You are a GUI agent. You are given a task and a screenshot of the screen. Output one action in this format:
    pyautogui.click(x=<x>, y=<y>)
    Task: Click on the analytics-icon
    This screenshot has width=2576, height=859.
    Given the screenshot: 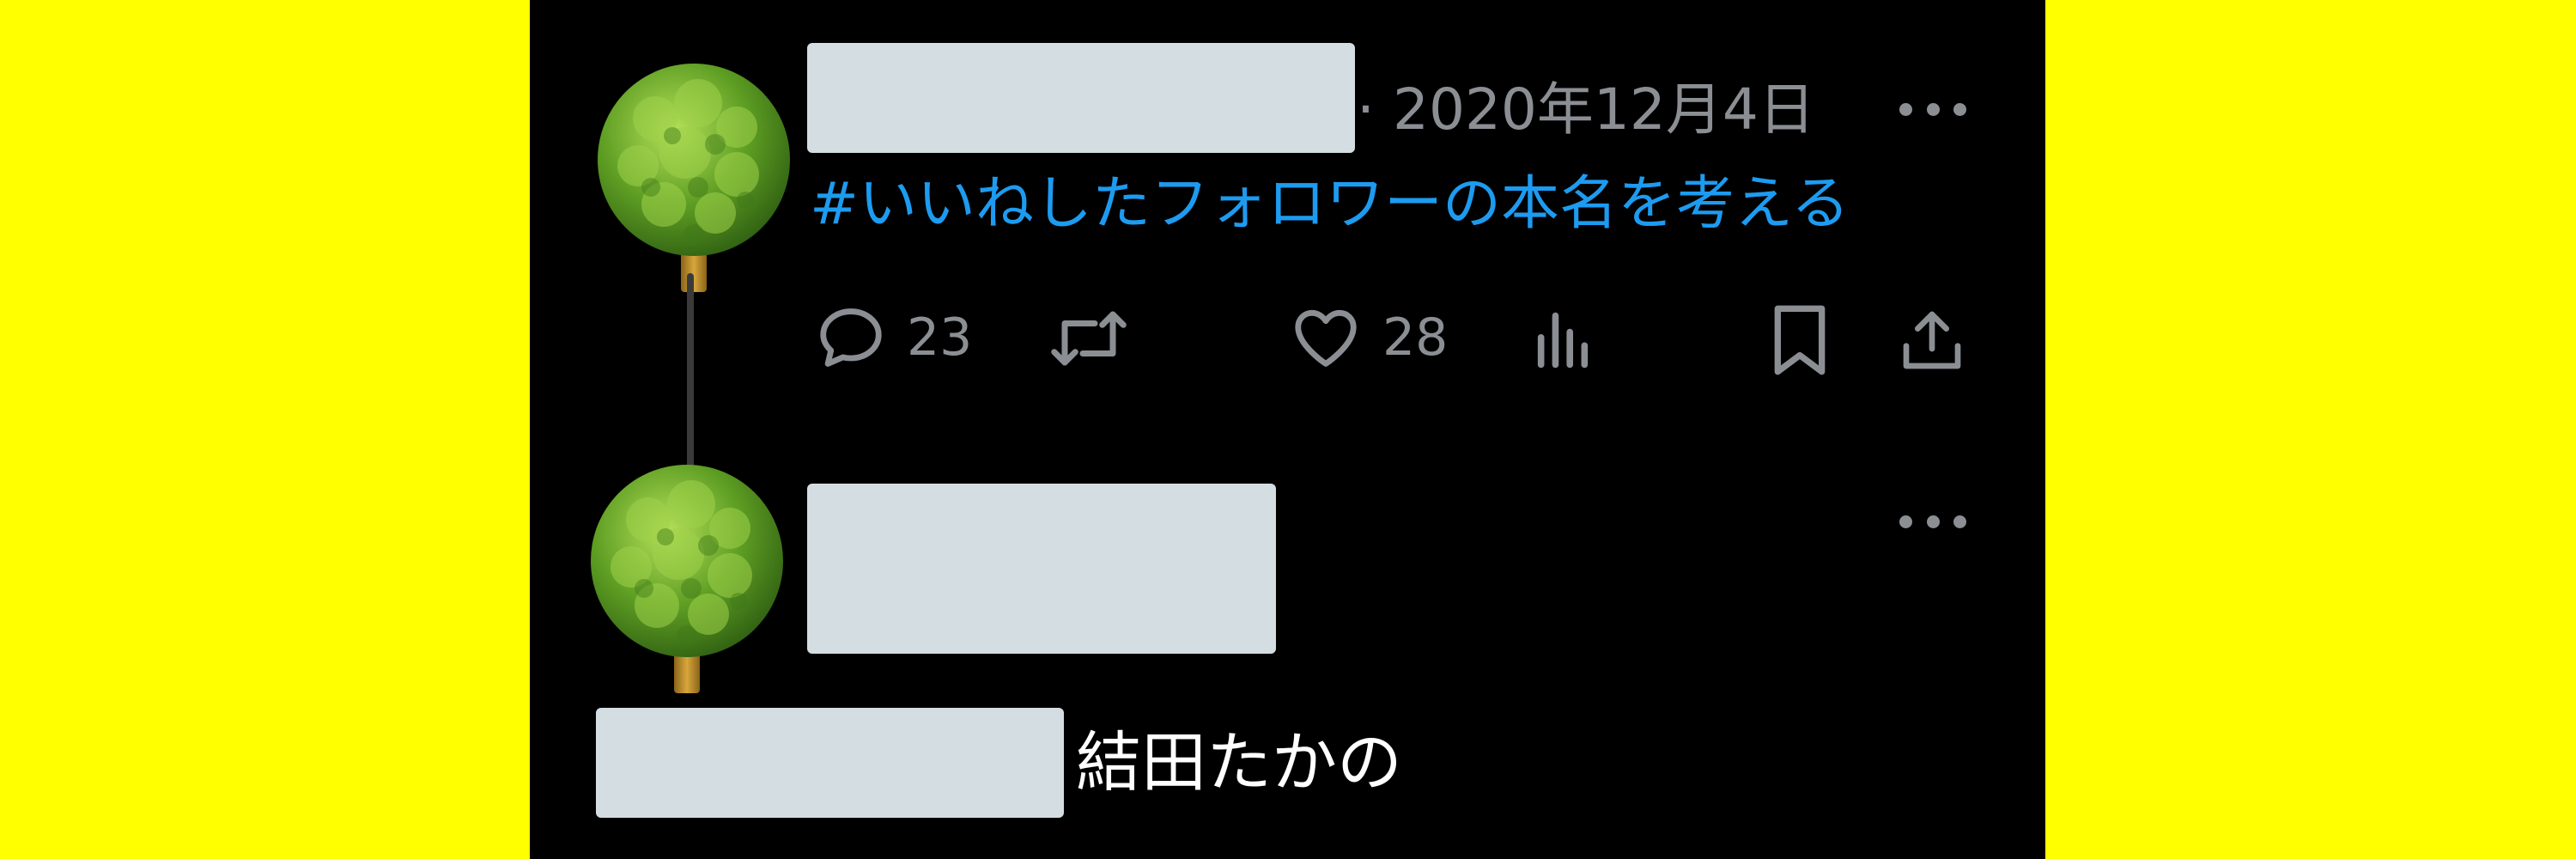 What is the action you would take?
    pyautogui.click(x=1563, y=341)
    